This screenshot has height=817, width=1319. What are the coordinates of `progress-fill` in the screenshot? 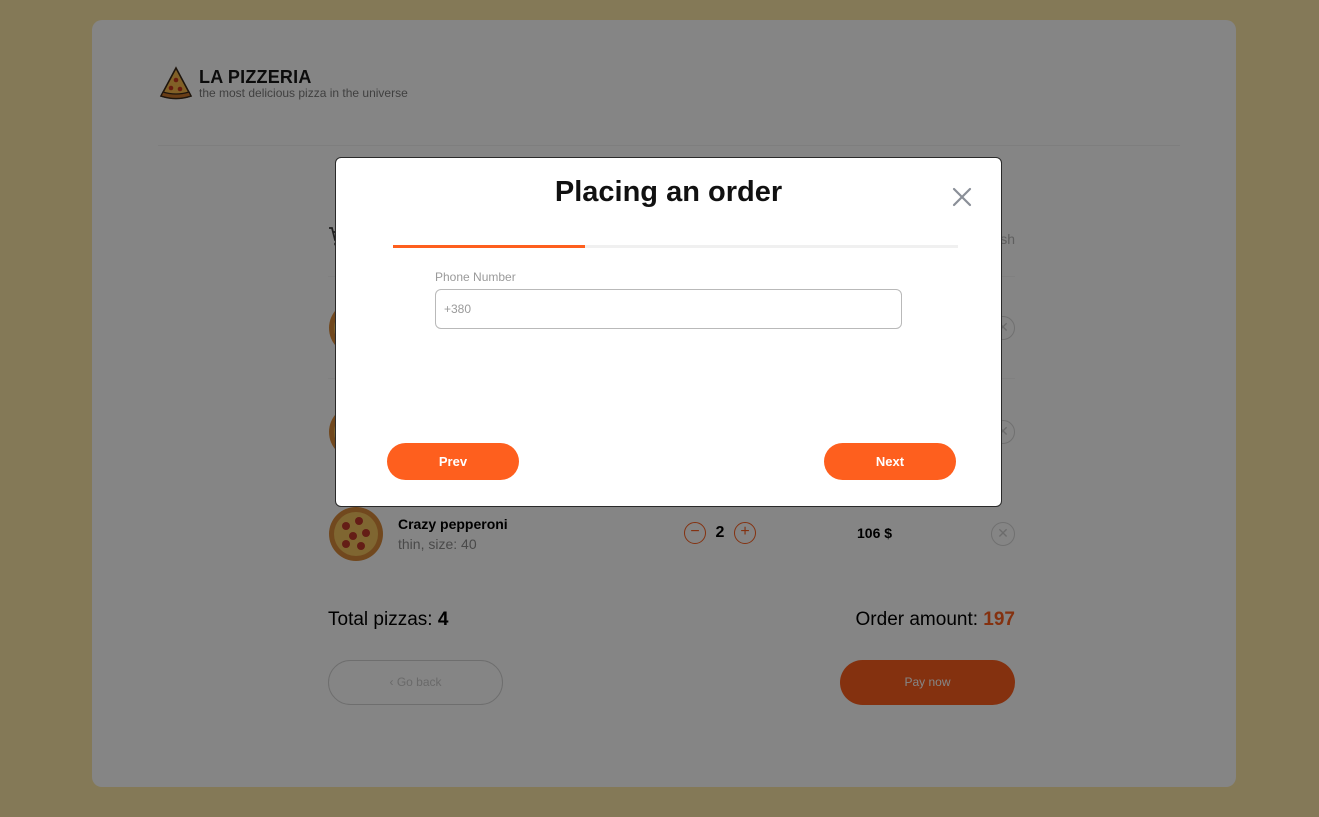 It's located at (489, 246).